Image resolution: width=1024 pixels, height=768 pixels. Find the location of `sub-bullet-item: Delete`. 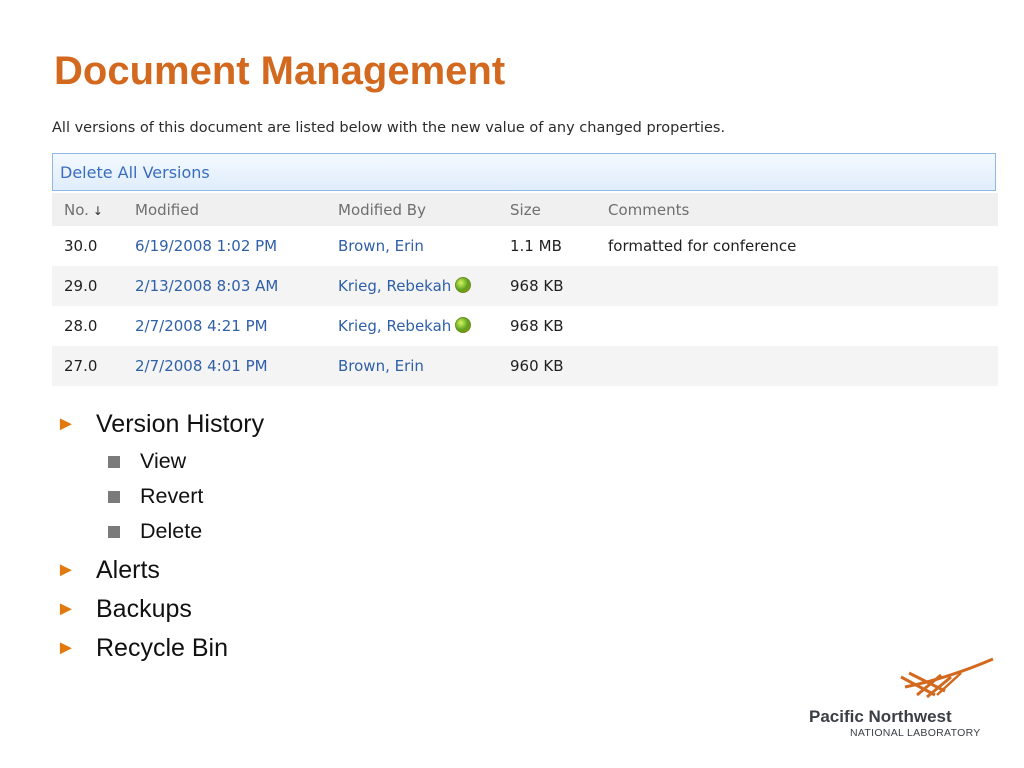

sub-bullet-item: Delete is located at coordinates (186, 531).